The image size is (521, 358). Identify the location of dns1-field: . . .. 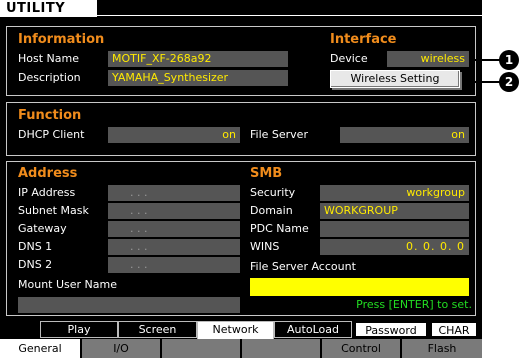
(174, 247).